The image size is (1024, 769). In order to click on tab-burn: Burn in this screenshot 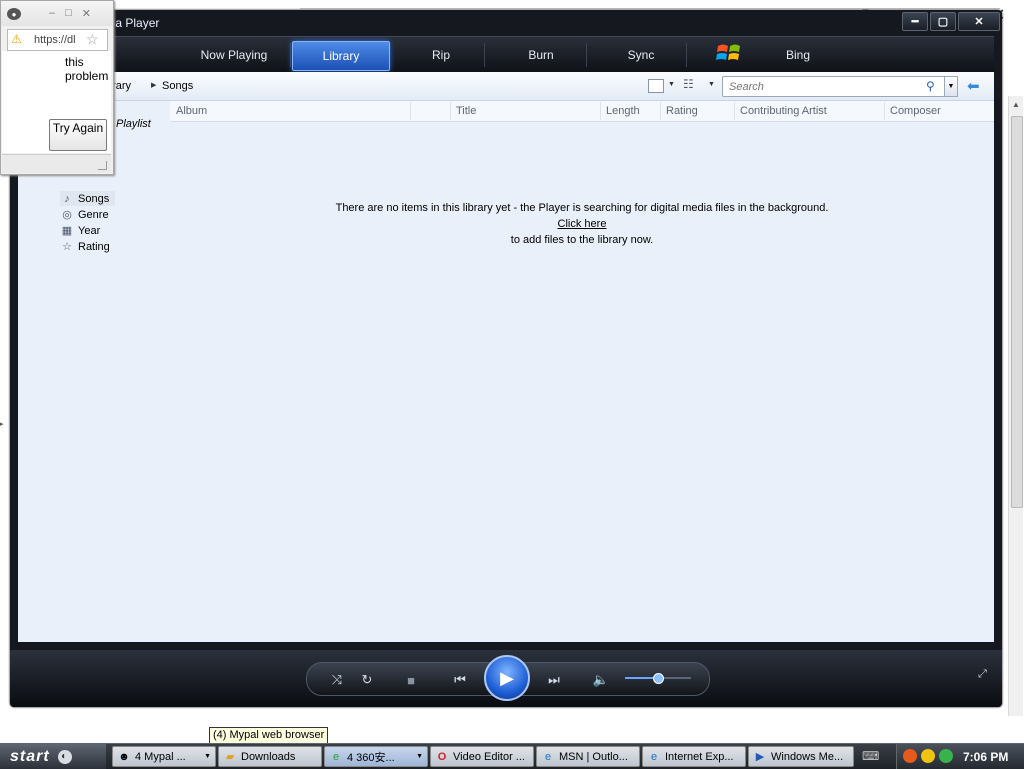, I will do `click(541, 55)`.